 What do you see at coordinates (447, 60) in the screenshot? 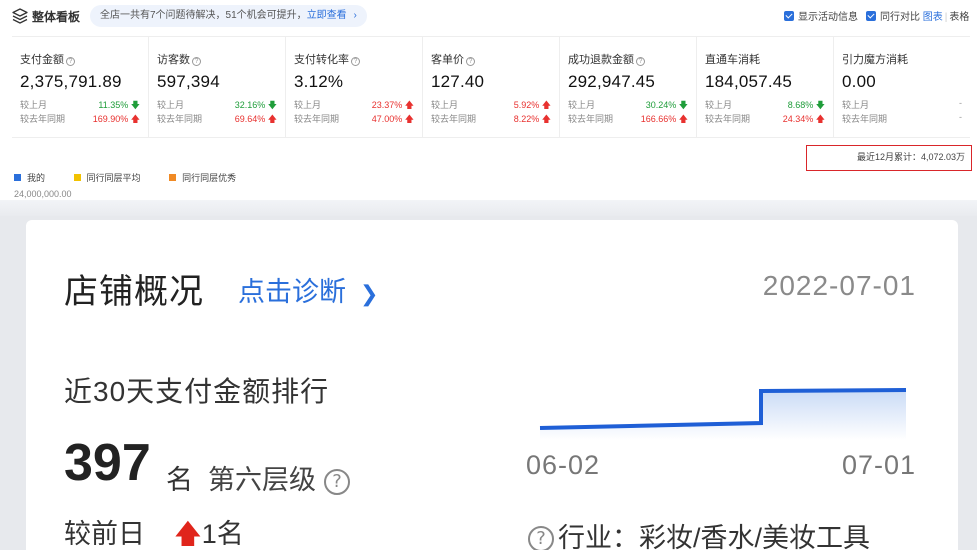
I see `metric-label: 客单价` at bounding box center [447, 60].